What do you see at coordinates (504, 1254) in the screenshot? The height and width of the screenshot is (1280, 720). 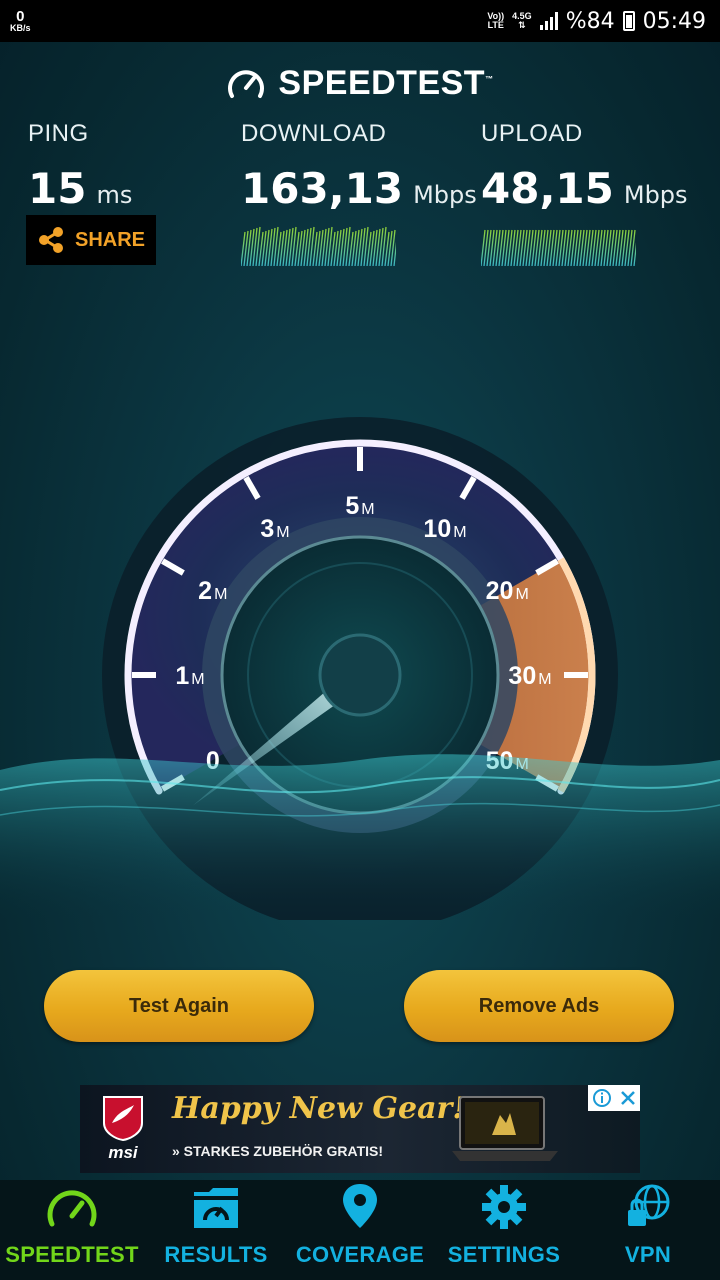 I see `tab-settings-label: SETTINGS` at bounding box center [504, 1254].